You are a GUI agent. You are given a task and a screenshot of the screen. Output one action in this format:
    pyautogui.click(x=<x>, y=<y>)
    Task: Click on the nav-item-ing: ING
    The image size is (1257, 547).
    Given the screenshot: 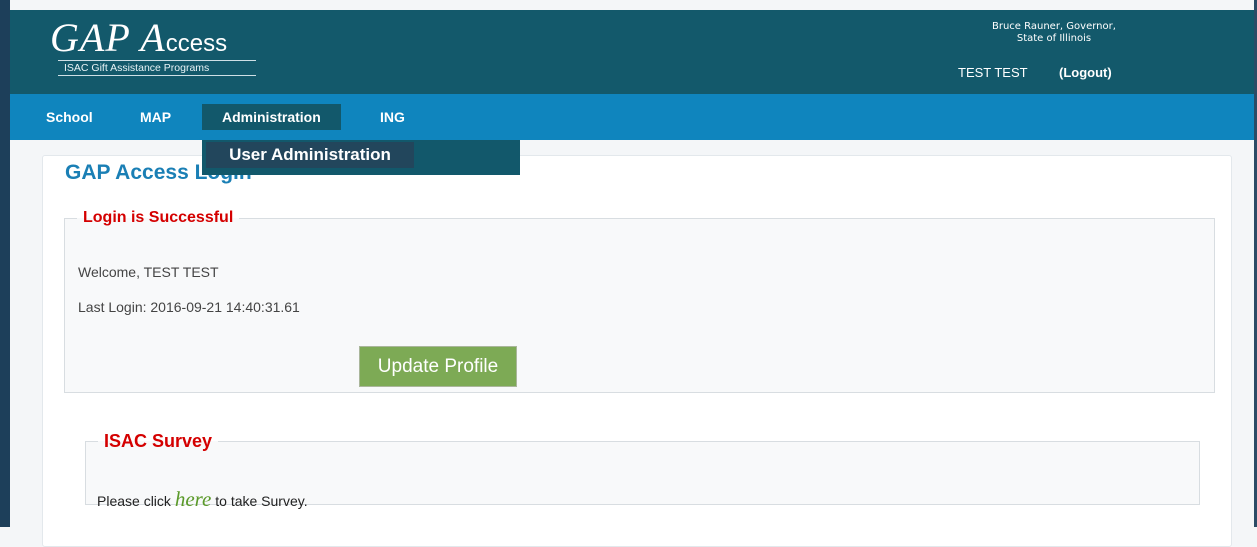 What is the action you would take?
    pyautogui.click(x=392, y=117)
    